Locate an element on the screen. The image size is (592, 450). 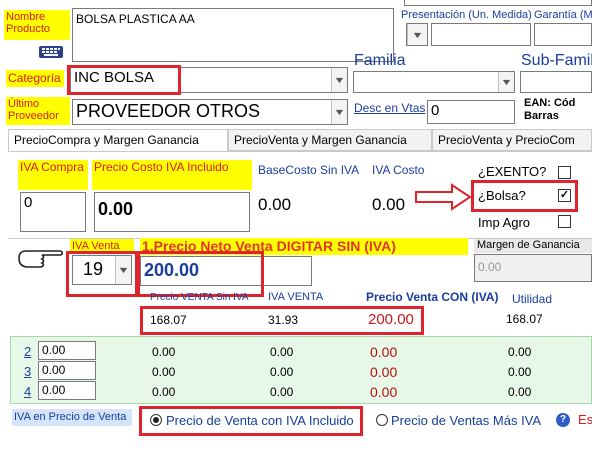
subfamilia-label: Sub-Famili is located at coordinates (556, 60).